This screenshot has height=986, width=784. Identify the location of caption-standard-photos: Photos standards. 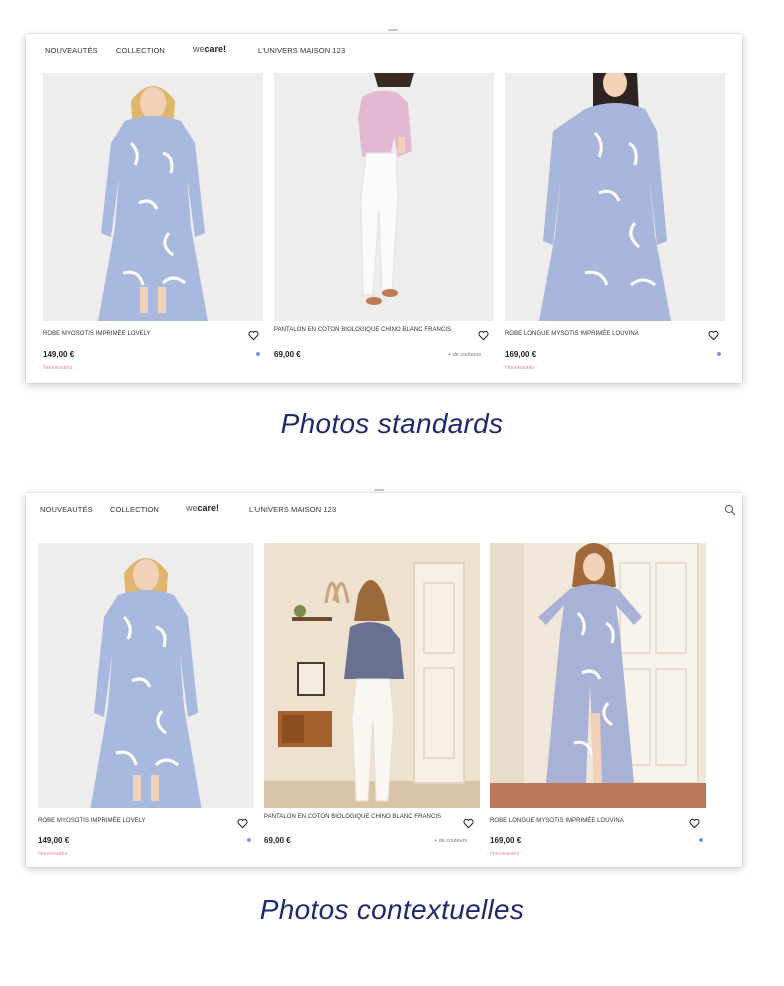
(392, 423).